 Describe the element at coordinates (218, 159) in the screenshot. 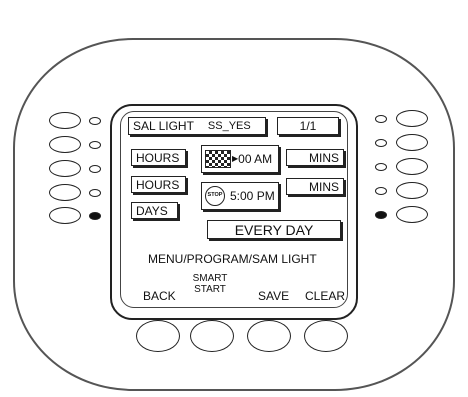

I see `checkered-flag-icon` at that location.